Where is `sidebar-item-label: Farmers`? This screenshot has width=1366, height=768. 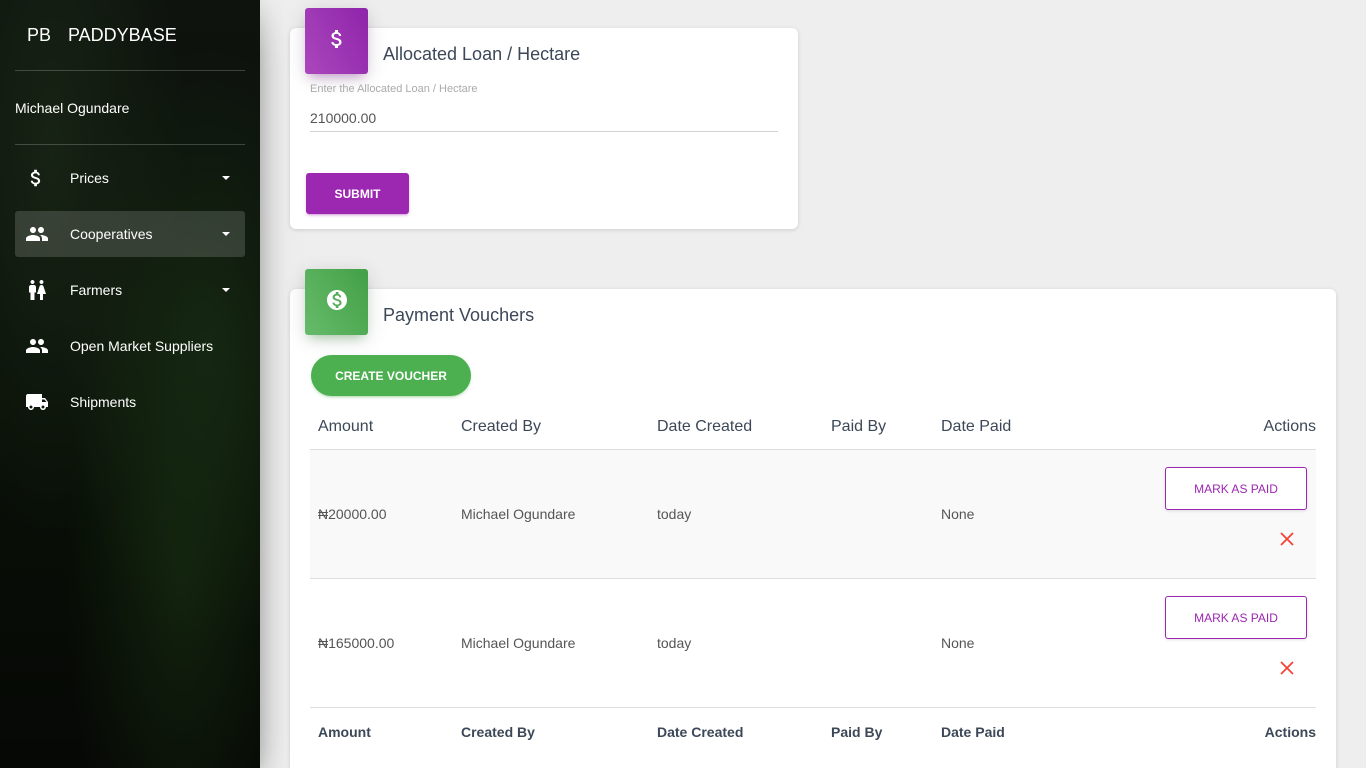 sidebar-item-label: Farmers is located at coordinates (96, 290).